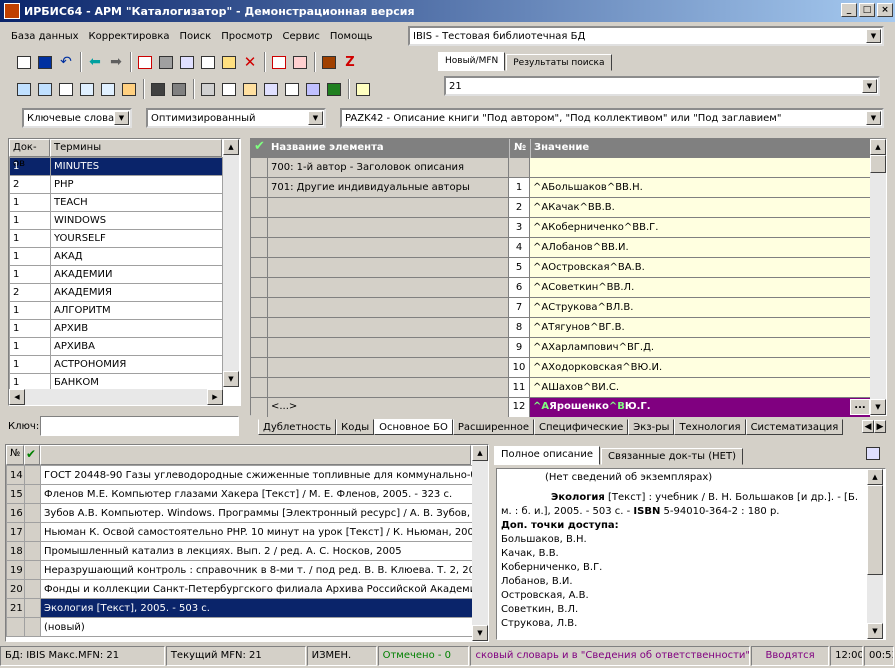 The image size is (895, 668). What do you see at coordinates (29, 154) in the screenshot?
I see `dict-header-docs: Док-ов` at bounding box center [29, 154].